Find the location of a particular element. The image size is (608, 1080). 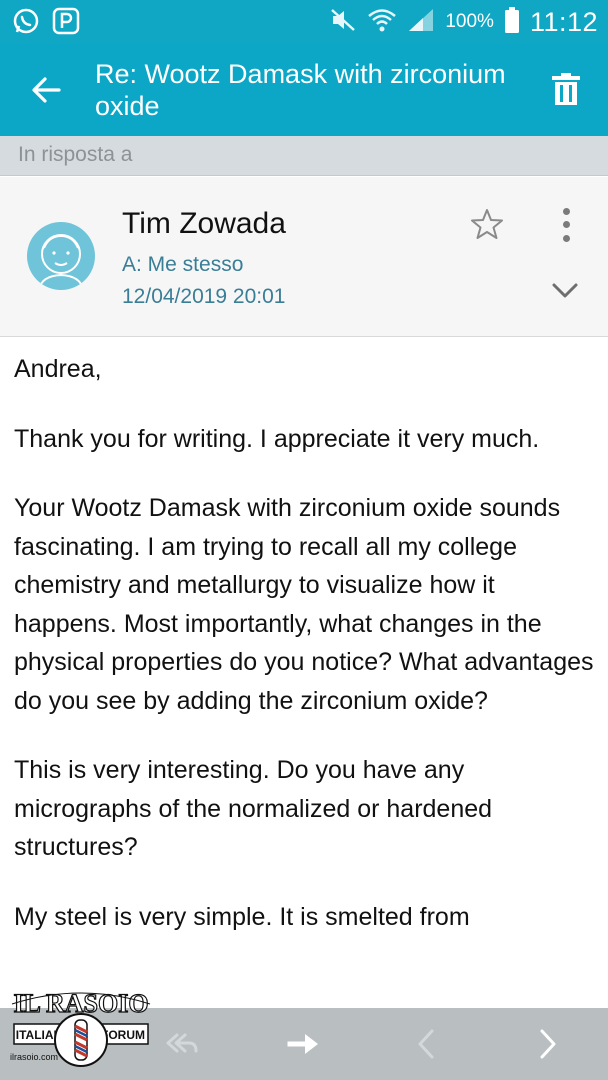

expand-details-button is located at coordinates (566, 291).